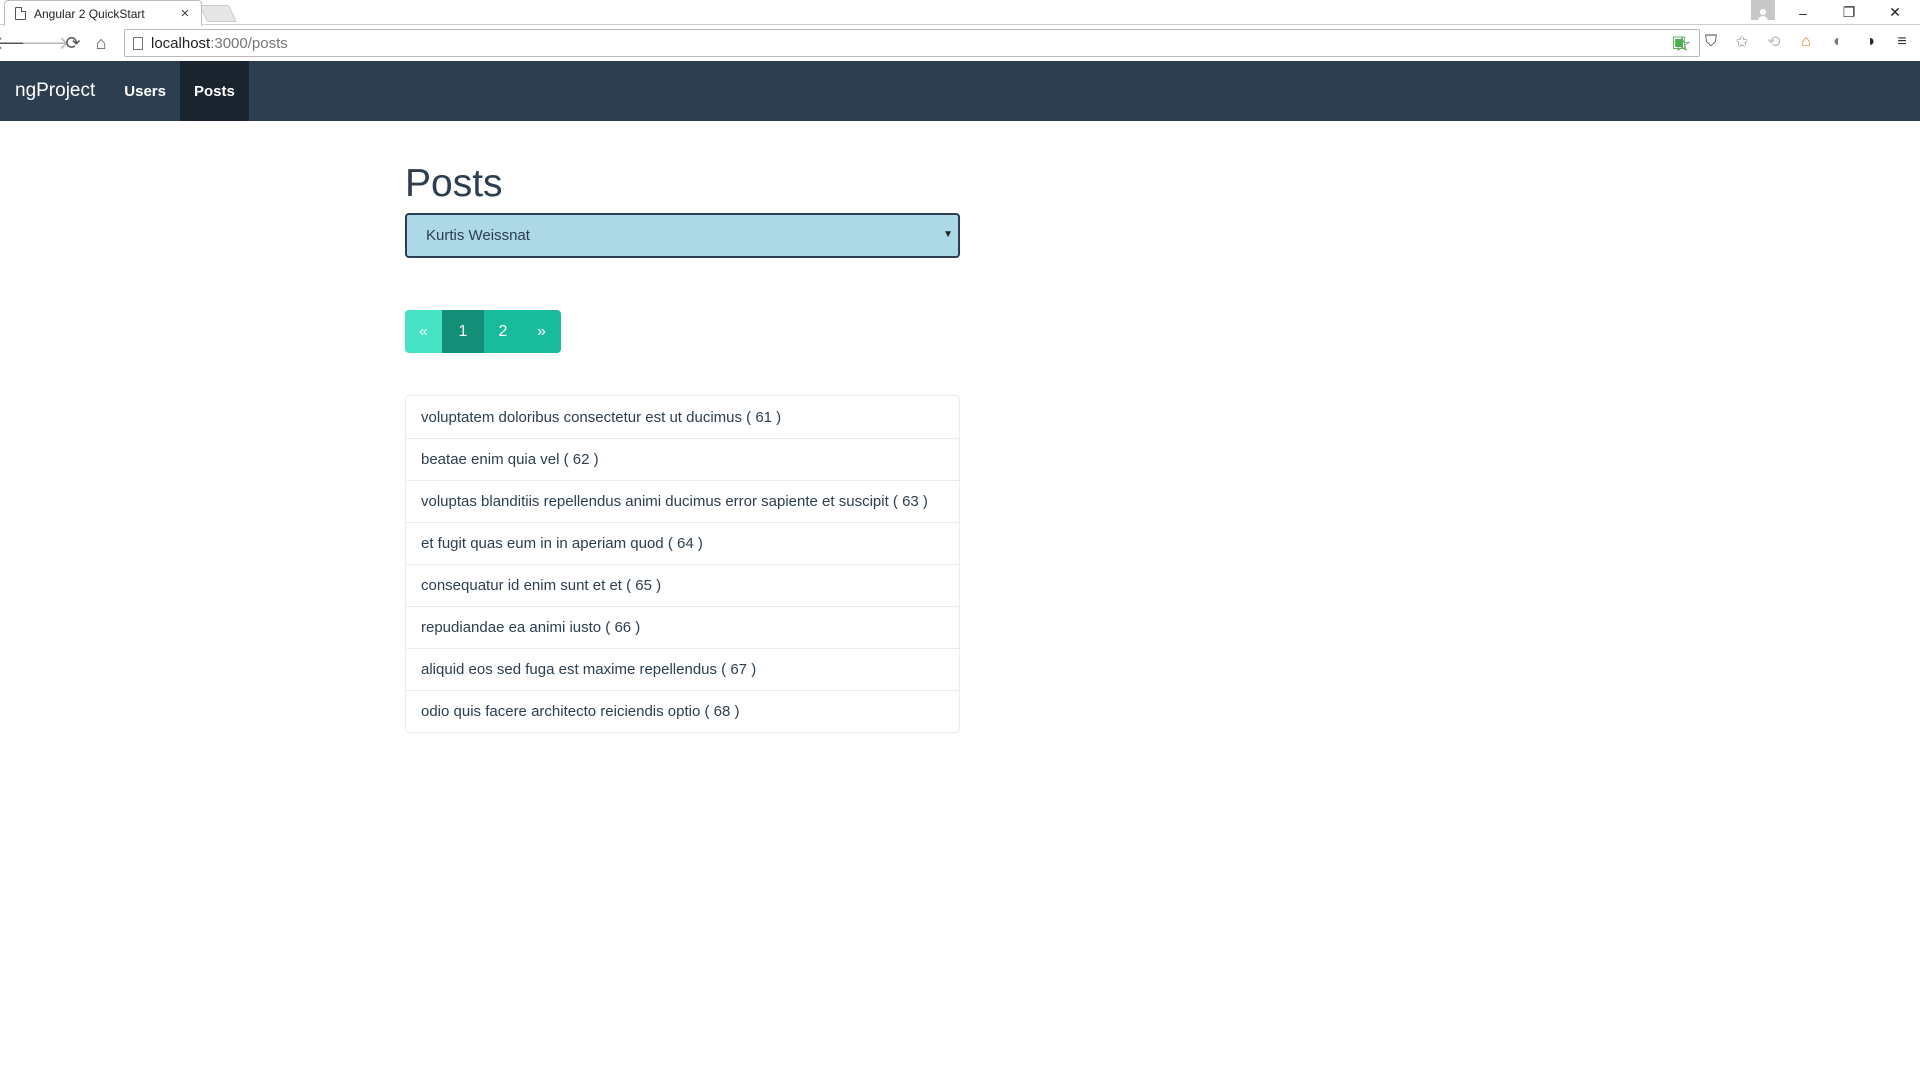  Describe the element at coordinates (1711, 42) in the screenshot. I see `pocket-icon: ⛉` at that location.